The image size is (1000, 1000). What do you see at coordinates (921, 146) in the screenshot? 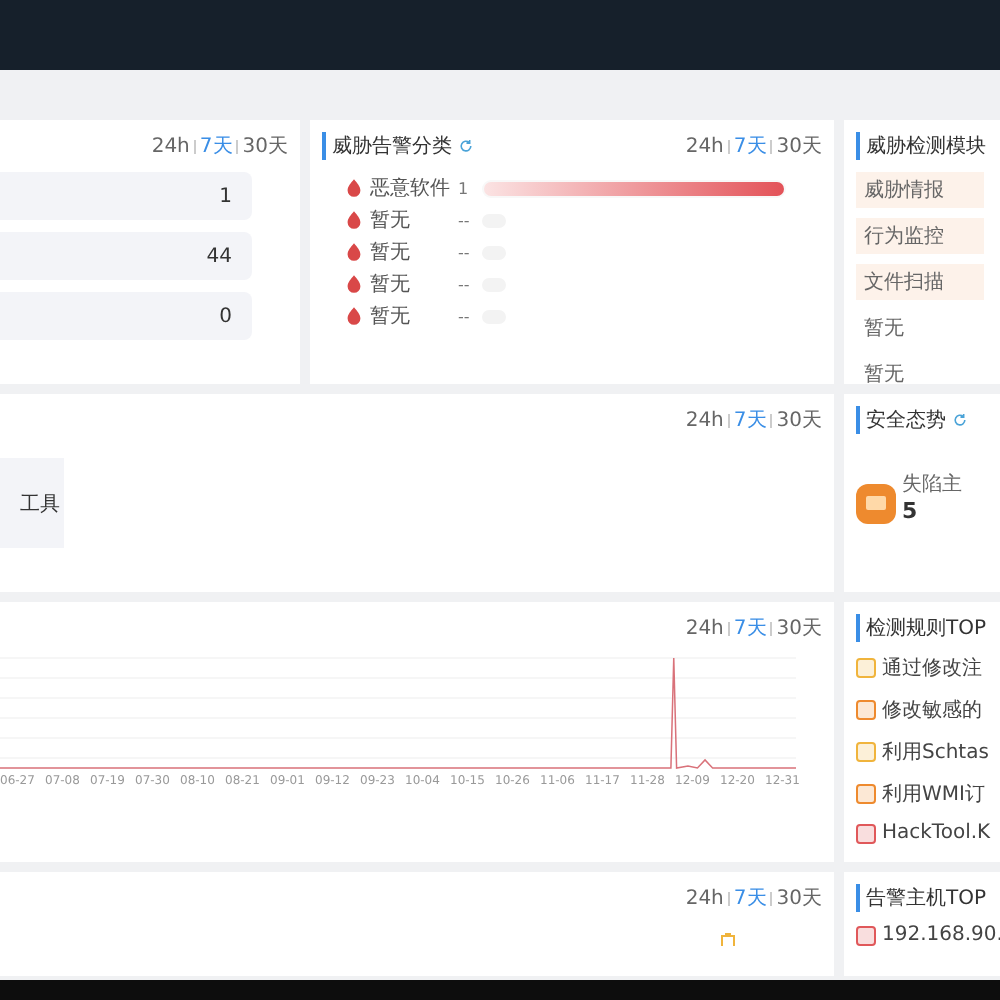
I see `panel-title: 威胁检测模块` at bounding box center [921, 146].